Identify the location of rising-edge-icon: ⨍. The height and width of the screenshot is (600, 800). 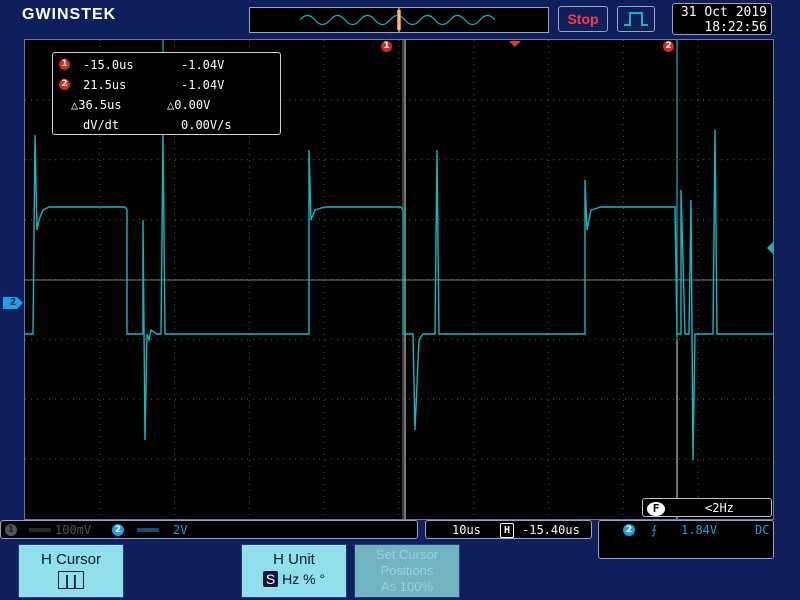
(654, 530).